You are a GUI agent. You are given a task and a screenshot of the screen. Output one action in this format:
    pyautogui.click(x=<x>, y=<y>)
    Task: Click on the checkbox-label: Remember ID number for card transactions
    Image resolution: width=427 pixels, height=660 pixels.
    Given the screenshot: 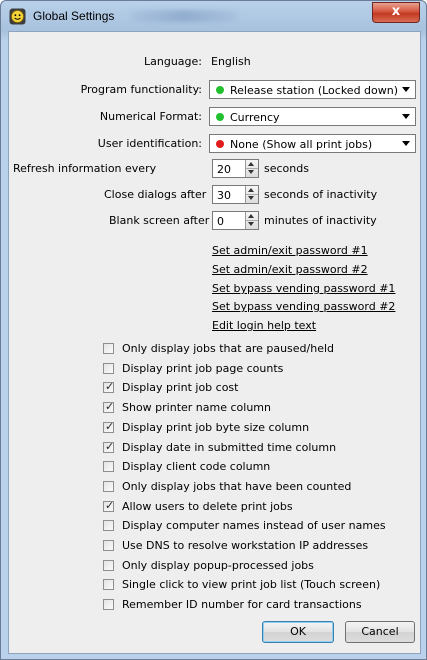 What is the action you would take?
    pyautogui.click(x=242, y=604)
    